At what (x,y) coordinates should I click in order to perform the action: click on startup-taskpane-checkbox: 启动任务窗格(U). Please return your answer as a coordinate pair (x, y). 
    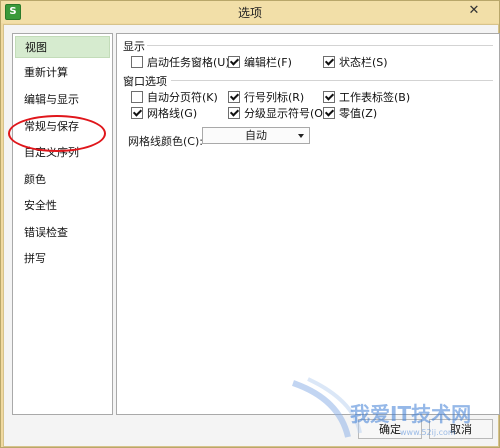
    Looking at the image, I should click on (180, 62).